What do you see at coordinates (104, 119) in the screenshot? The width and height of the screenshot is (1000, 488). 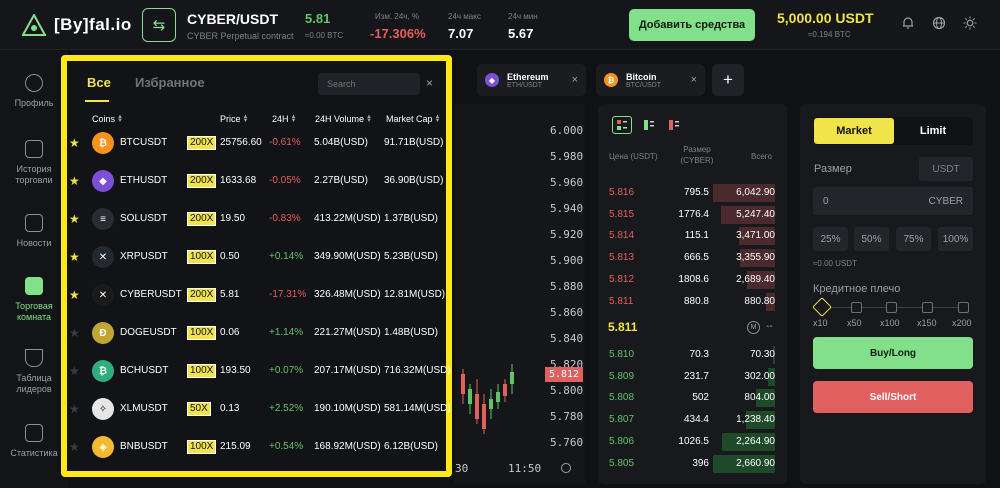 I see `col-label: Coins` at bounding box center [104, 119].